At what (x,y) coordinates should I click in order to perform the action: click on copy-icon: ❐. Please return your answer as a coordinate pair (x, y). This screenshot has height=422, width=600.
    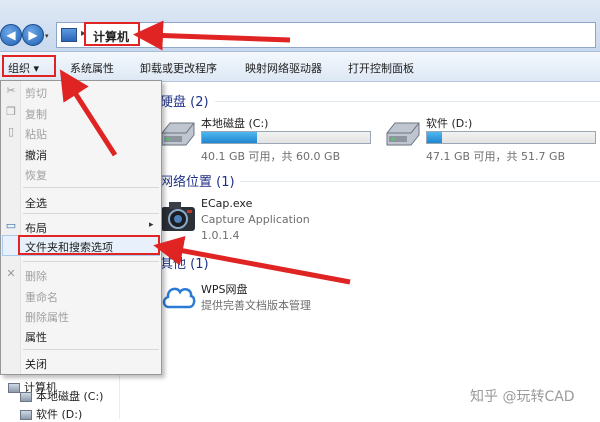
    Looking at the image, I should click on (11, 111).